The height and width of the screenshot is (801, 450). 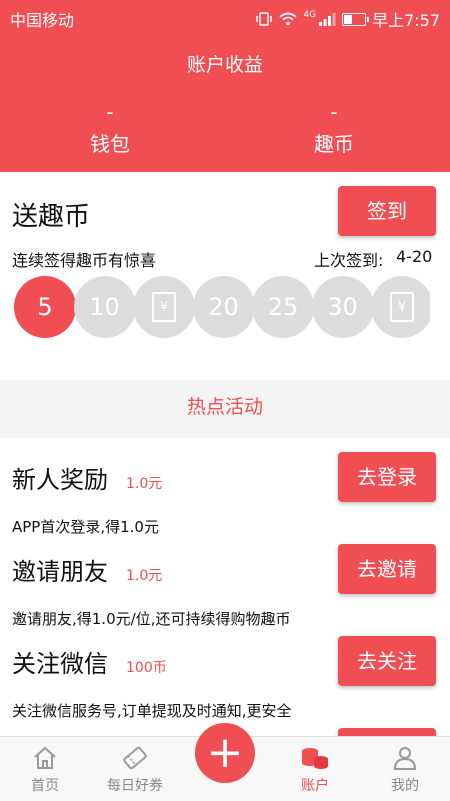 What do you see at coordinates (225, 409) in the screenshot?
I see `hot-activities-heading: 热点活动` at bounding box center [225, 409].